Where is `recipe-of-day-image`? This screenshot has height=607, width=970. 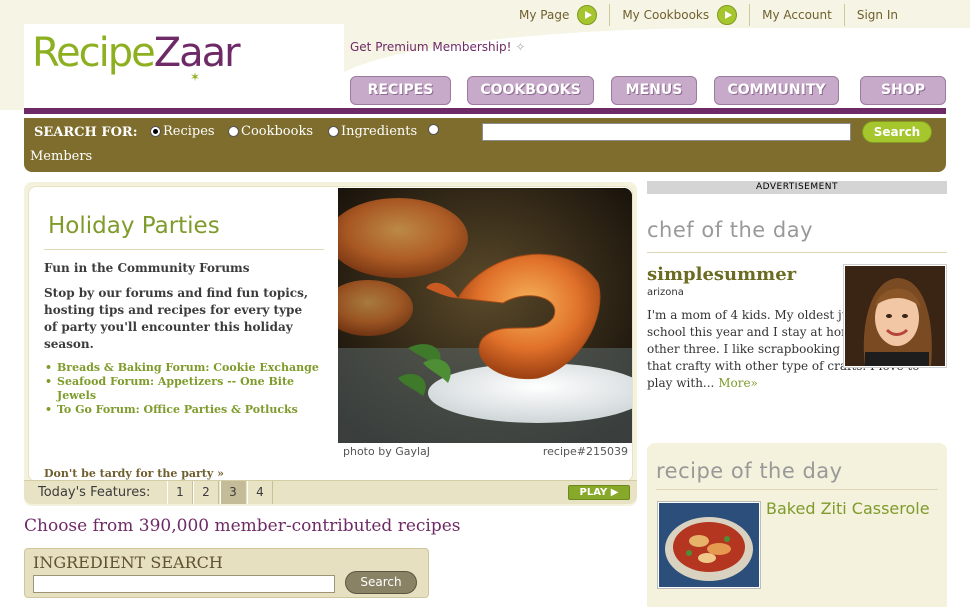 recipe-of-day-image is located at coordinates (709, 545).